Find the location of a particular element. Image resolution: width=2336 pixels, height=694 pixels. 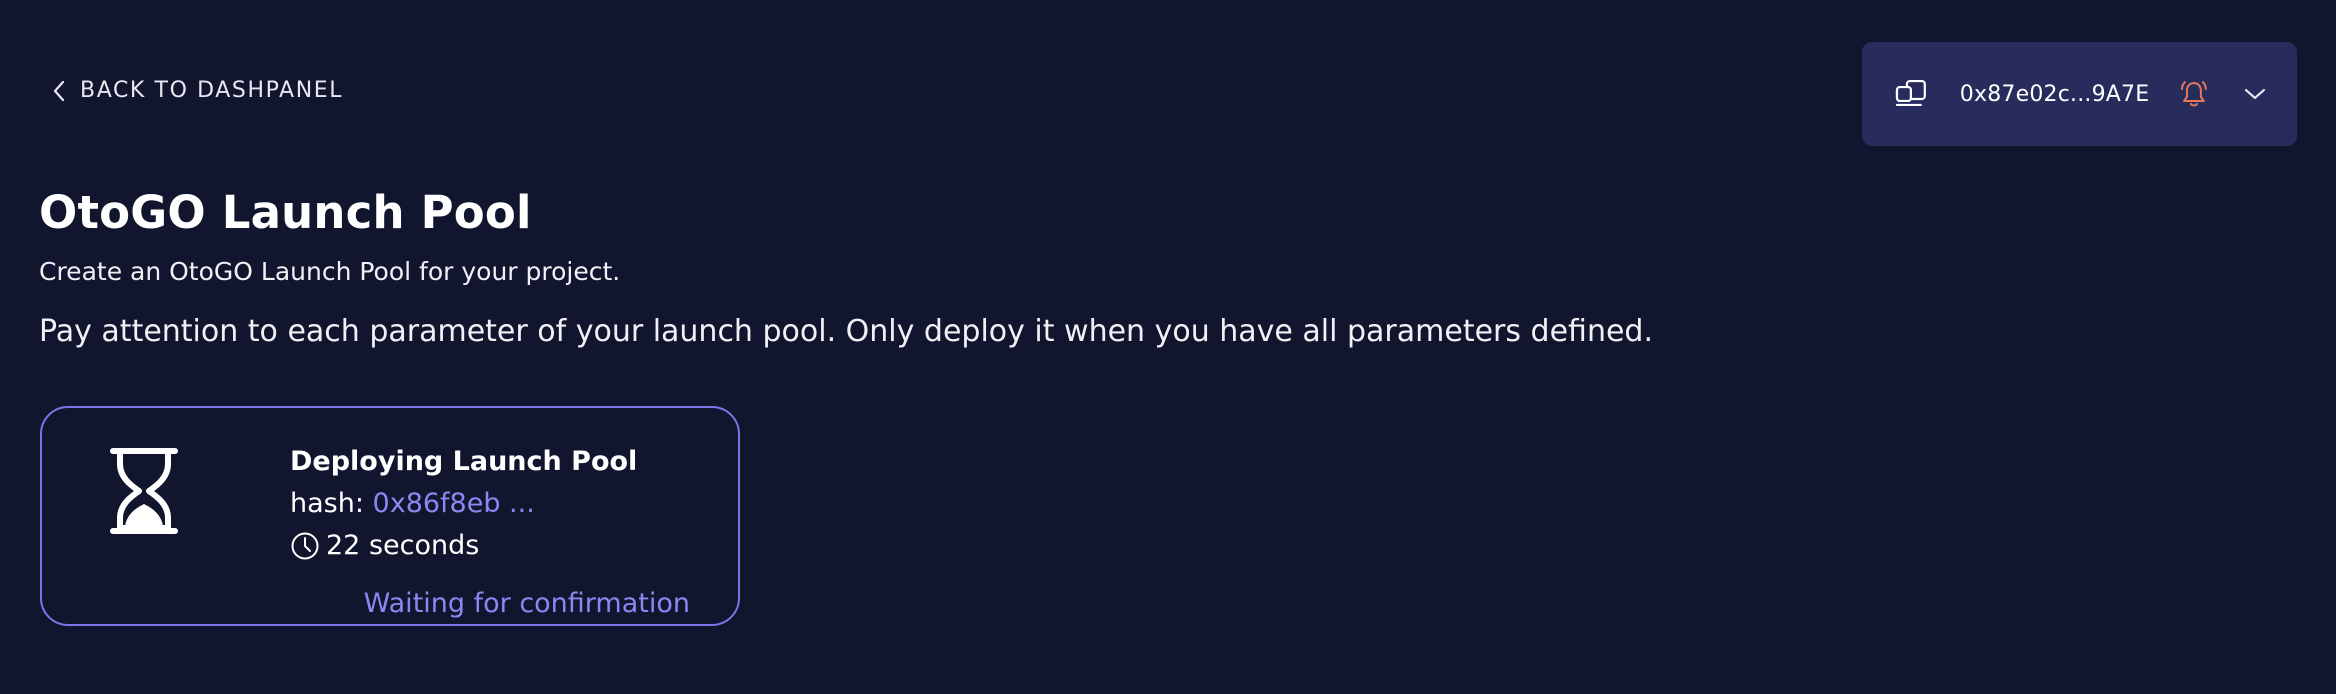

confirmation-status: Waiting for confirmation is located at coordinates (526, 603).